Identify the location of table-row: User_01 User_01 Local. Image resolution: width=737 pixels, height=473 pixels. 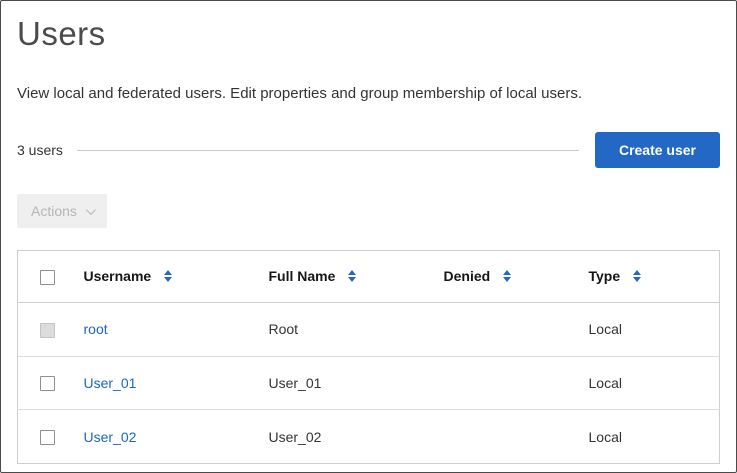
(368, 383).